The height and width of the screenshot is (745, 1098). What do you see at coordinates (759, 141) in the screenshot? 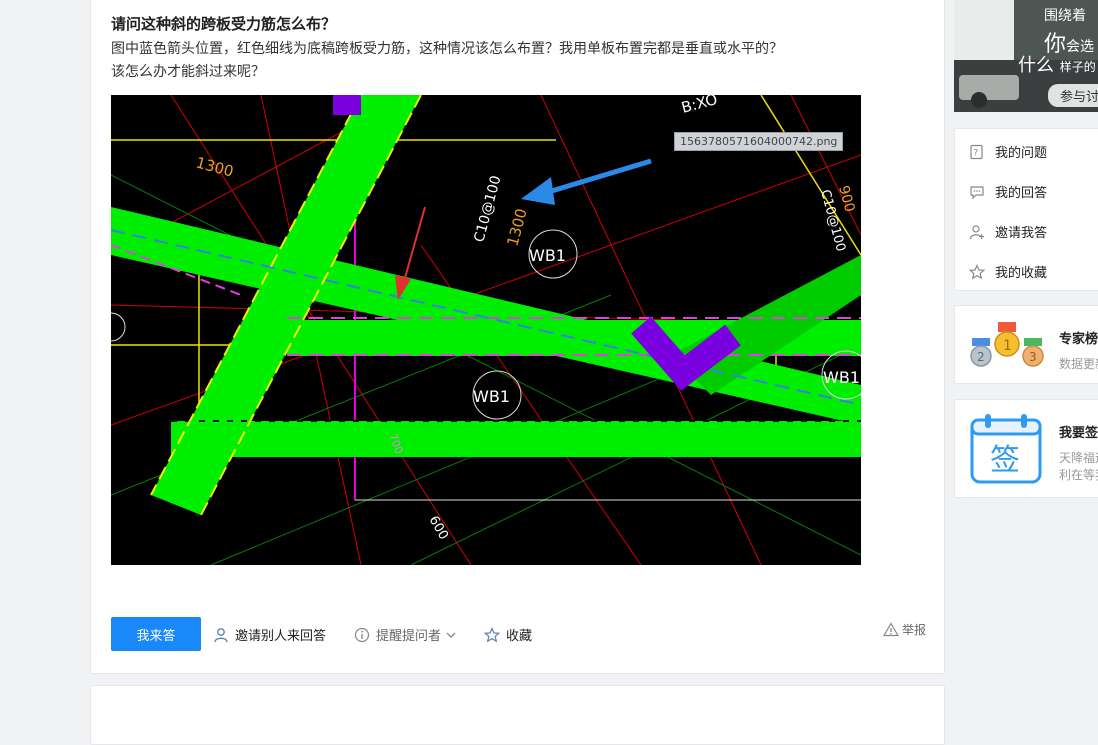
I see `image-filename-tooltip: 1563780571604000742.png` at bounding box center [759, 141].